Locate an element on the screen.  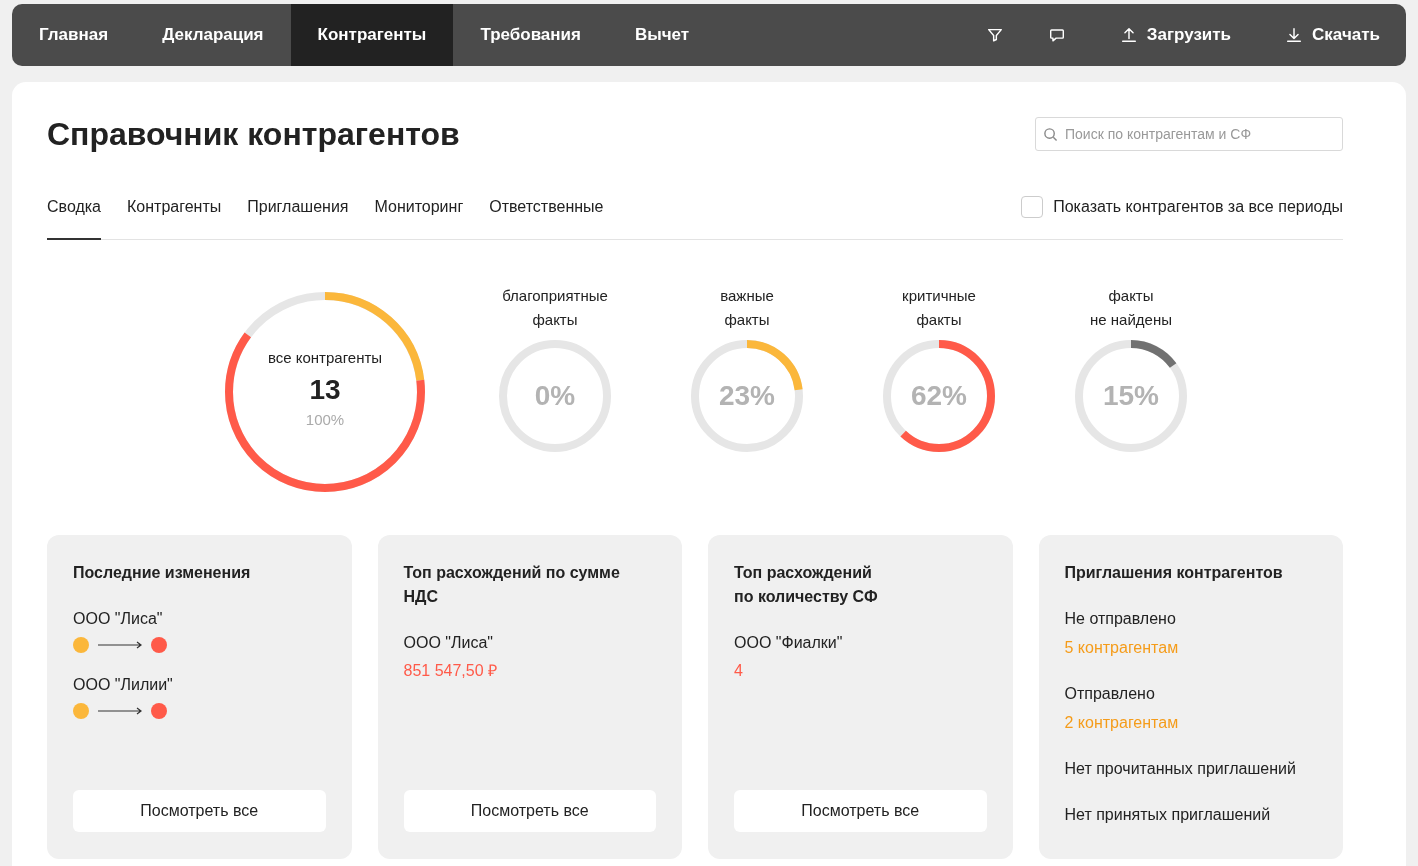
checkbox is located at coordinates (1032, 207).